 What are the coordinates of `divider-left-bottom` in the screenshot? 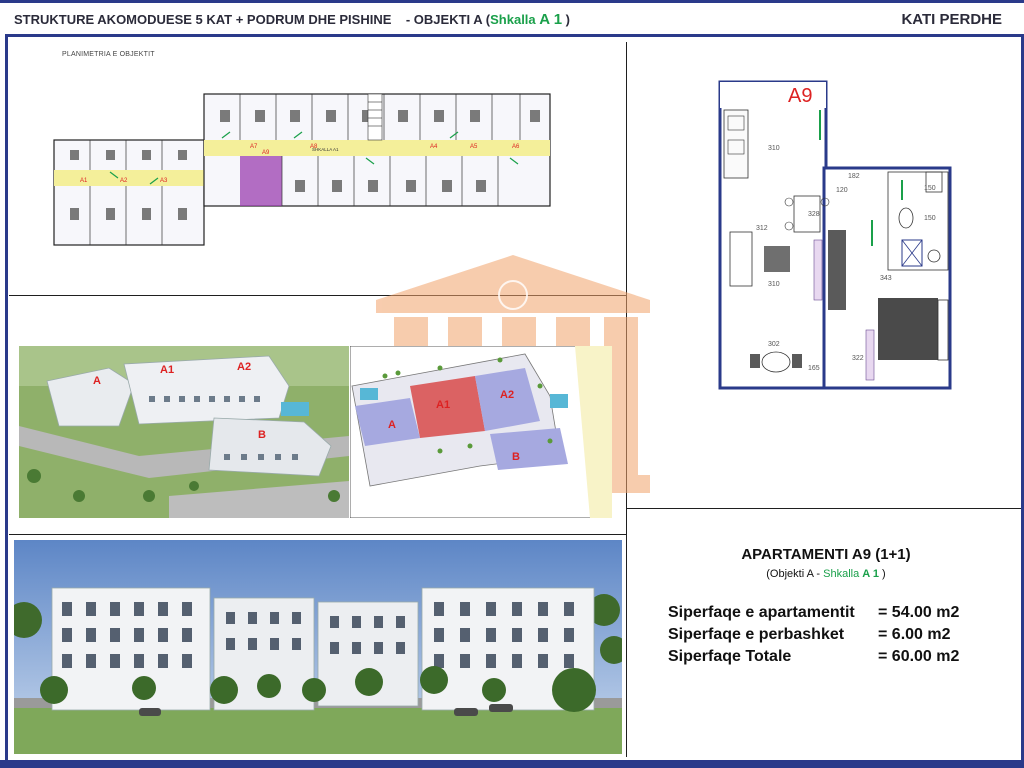 It's located at (318, 534).